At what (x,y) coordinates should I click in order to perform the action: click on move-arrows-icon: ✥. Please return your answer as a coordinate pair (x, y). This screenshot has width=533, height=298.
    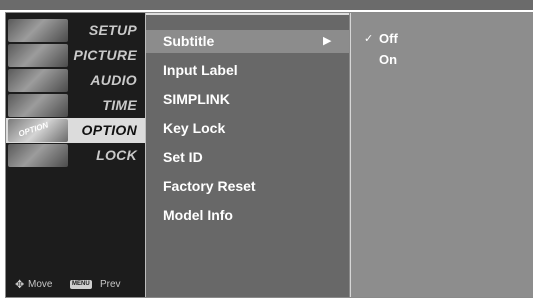
    Looking at the image, I should click on (20, 285).